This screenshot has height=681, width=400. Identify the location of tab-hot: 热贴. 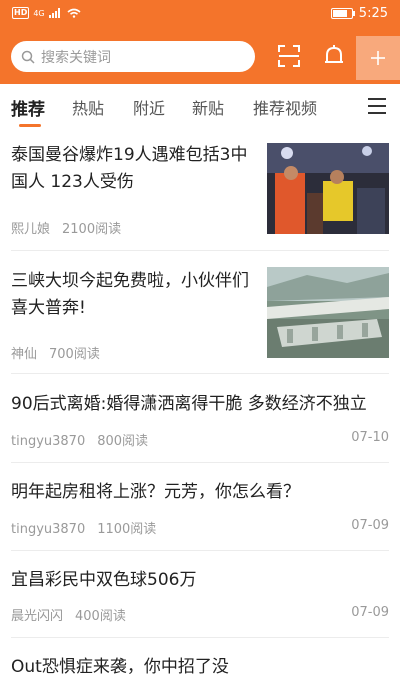
(88, 107).